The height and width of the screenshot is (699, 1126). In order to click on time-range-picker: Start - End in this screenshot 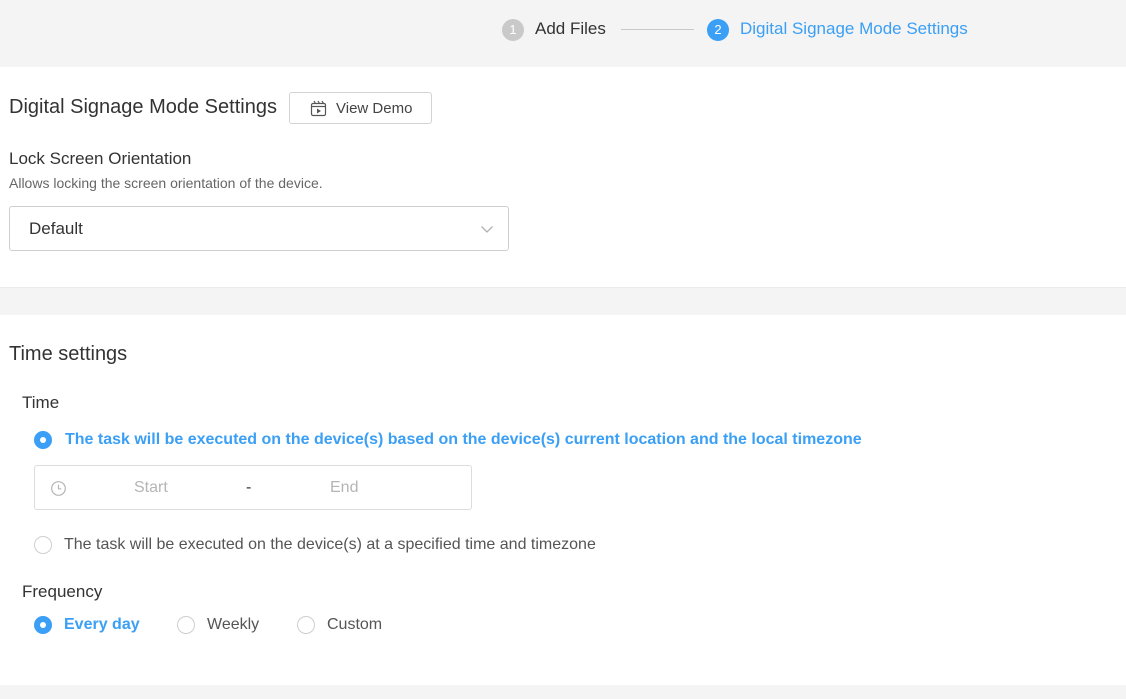, I will do `click(253, 487)`.